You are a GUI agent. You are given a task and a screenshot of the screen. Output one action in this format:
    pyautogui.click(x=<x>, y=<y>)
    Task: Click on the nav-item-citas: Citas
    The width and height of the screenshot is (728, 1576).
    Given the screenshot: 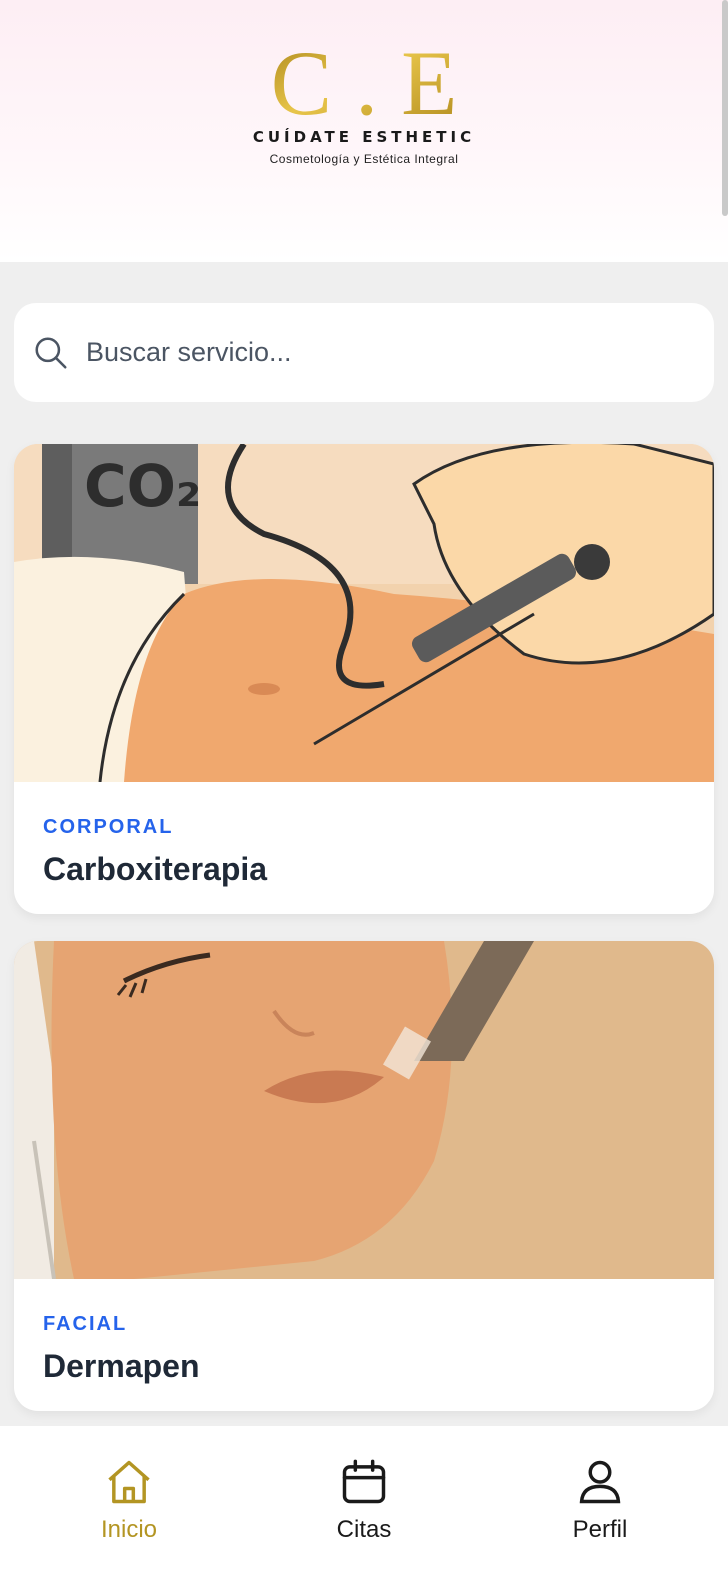 What is the action you would take?
    pyautogui.click(x=364, y=1500)
    